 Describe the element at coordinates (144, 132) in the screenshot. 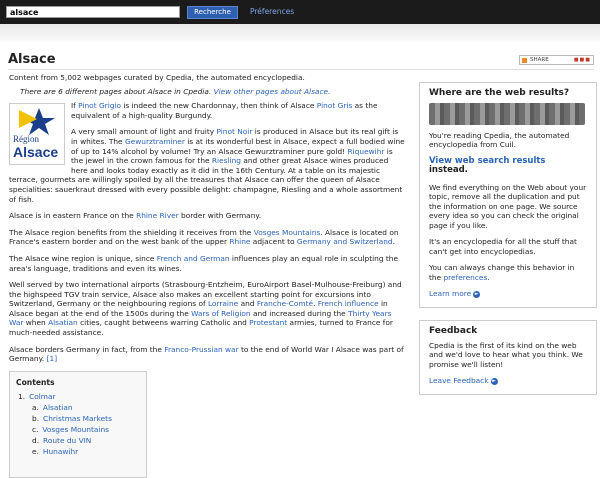

I see `text: A very small amount of light and fruity` at that location.